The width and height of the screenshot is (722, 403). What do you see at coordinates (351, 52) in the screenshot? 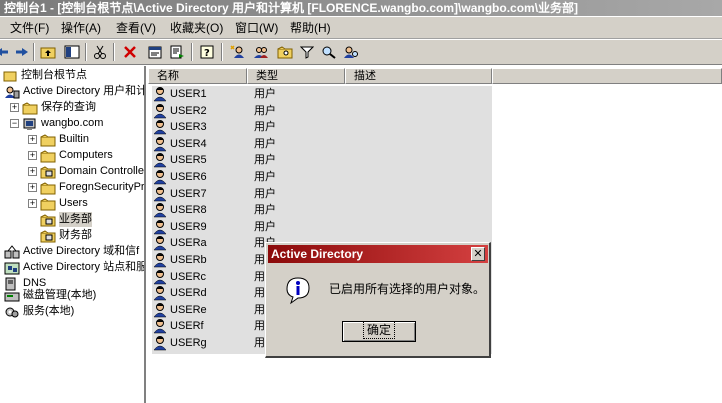
I see `find-user-icon` at bounding box center [351, 52].